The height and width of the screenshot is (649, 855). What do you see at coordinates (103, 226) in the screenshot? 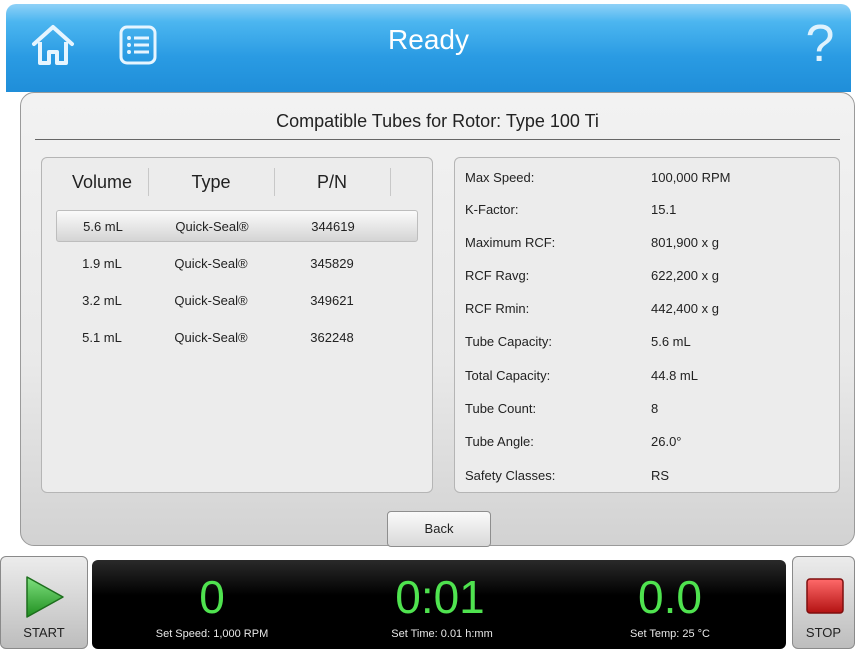
I see `cell-volume: 5.6 mL` at bounding box center [103, 226].